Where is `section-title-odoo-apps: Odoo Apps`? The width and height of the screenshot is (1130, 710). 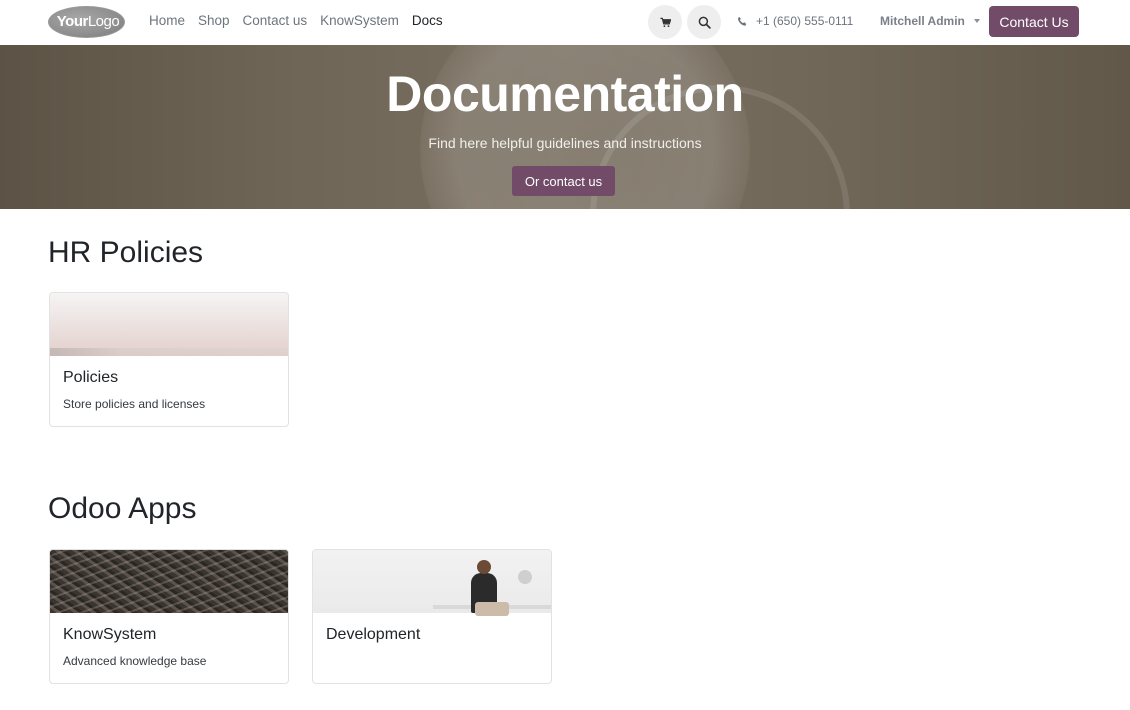
section-title-odoo-apps: Odoo Apps is located at coordinates (122, 508).